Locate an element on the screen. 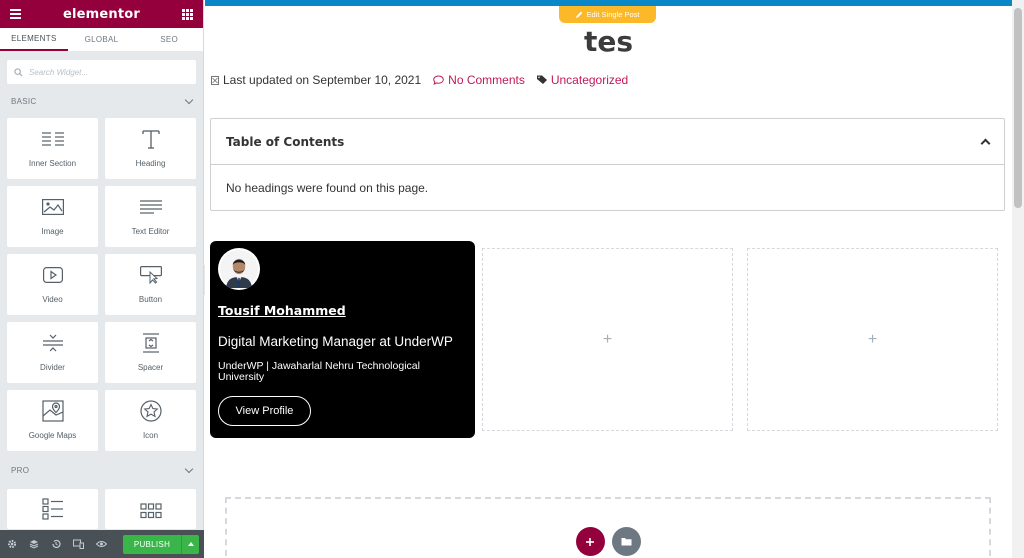 This screenshot has height=558, width=1024. tag-icon is located at coordinates (541, 79).